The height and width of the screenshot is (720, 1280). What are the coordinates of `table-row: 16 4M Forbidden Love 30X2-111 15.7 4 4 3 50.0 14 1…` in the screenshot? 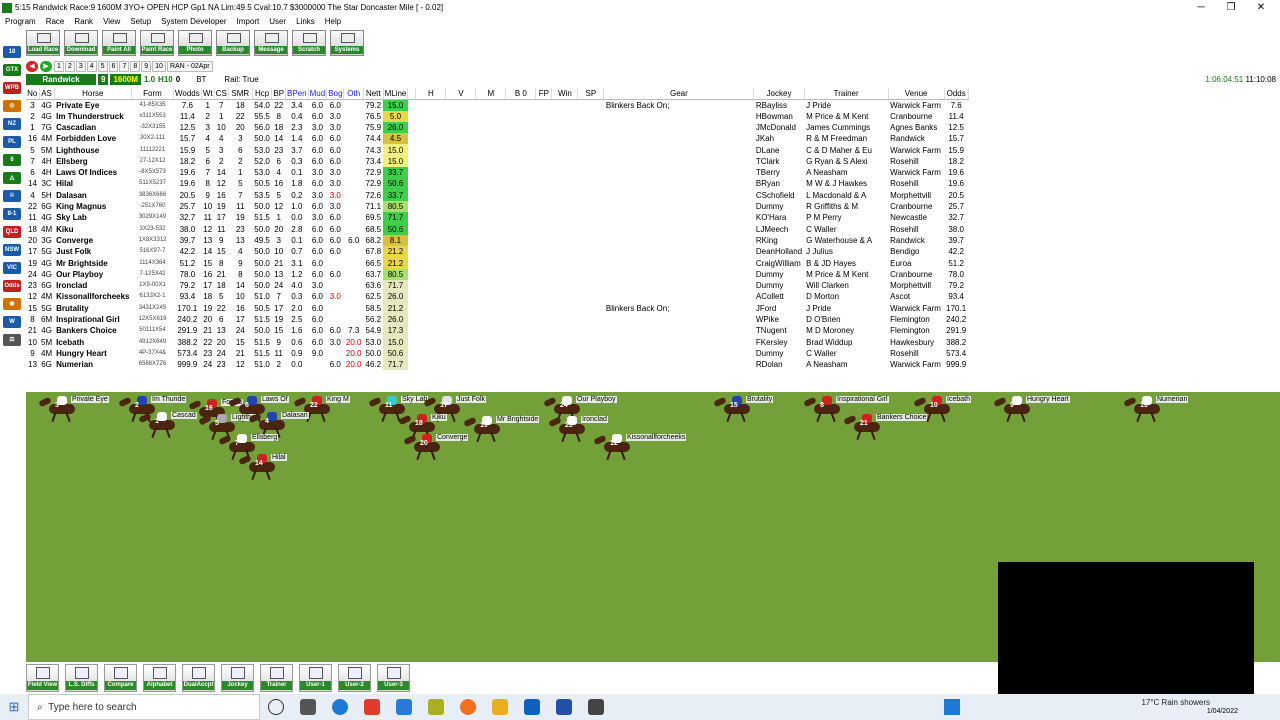 It's located at (497, 139).